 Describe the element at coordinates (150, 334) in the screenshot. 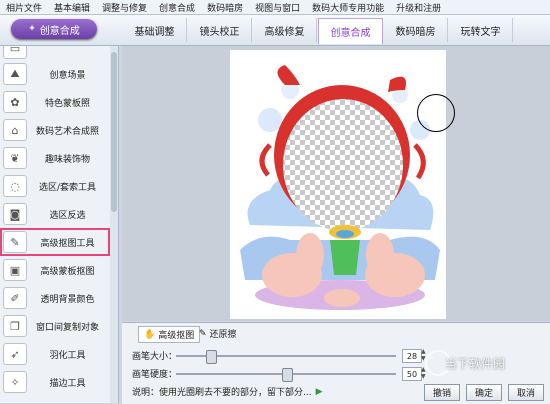

I see `cutout-brush-icon: ✋` at that location.